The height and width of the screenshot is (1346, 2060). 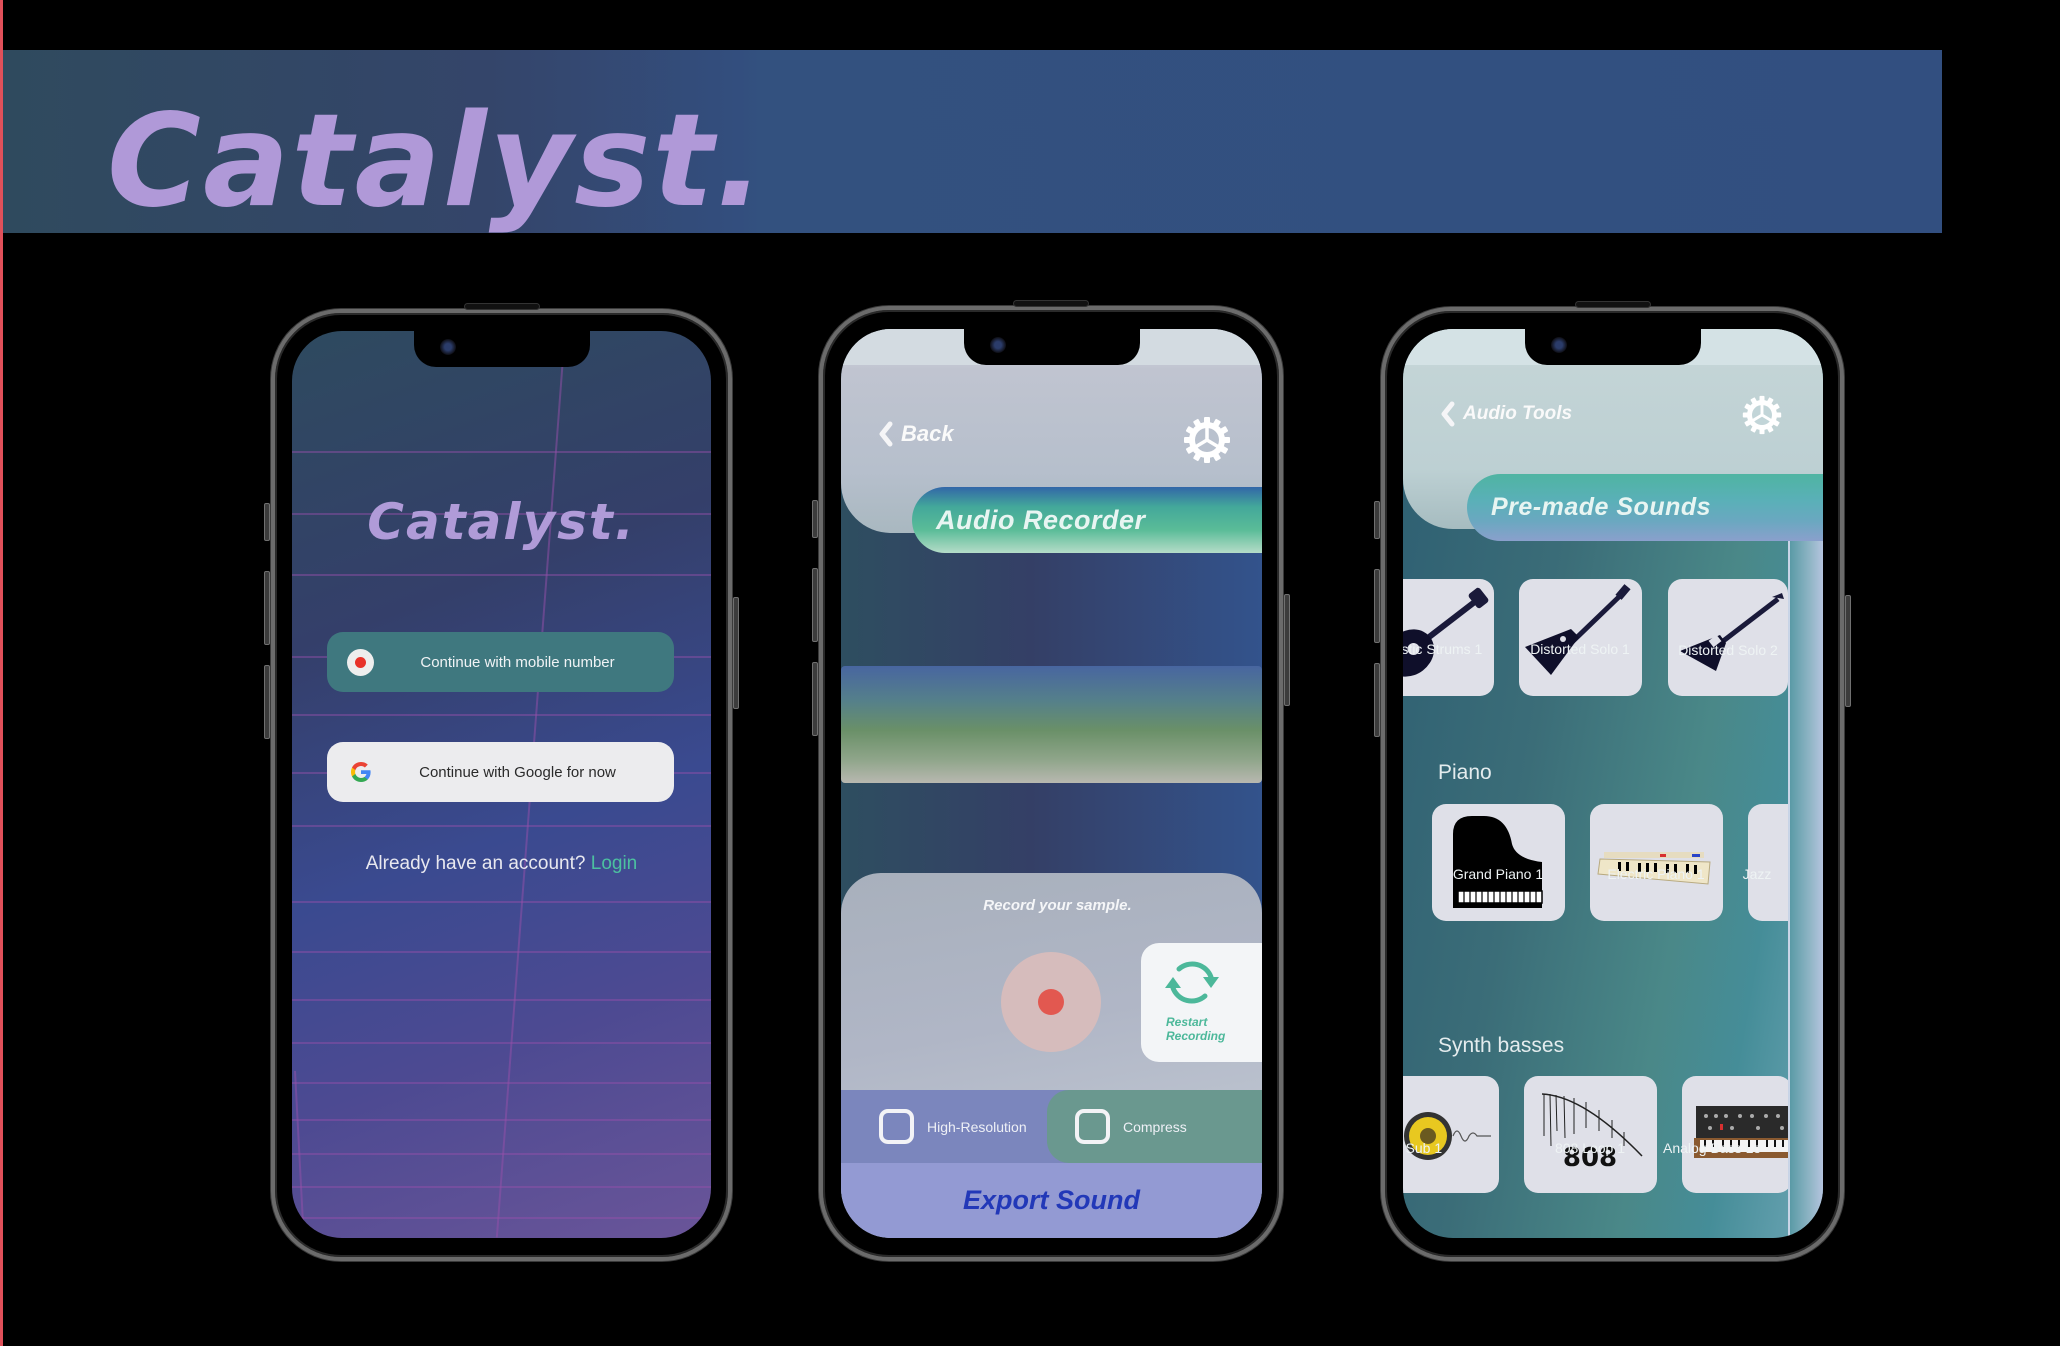 What do you see at coordinates (437, 161) in the screenshot?
I see `brand-title: Catalyst.` at bounding box center [437, 161].